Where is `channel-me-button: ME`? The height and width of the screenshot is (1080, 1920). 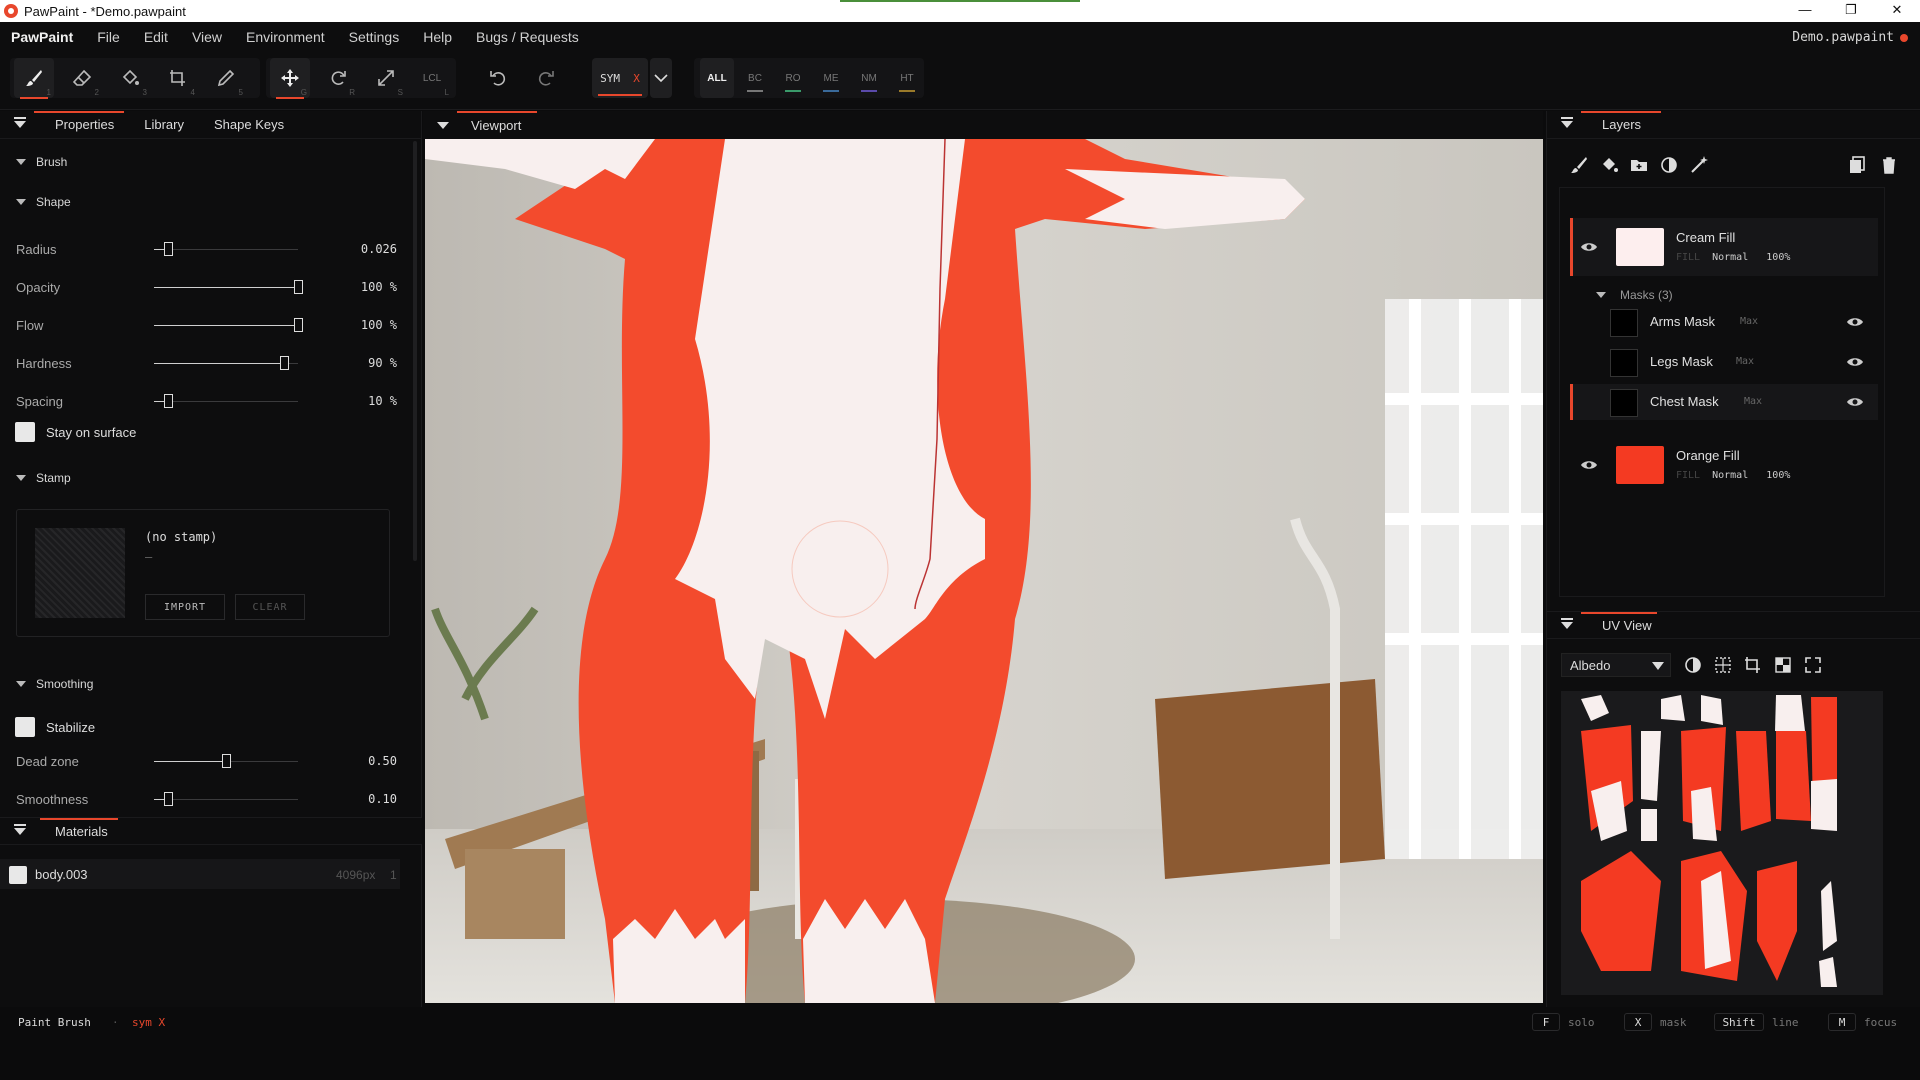
channel-me-button: ME is located at coordinates (831, 78).